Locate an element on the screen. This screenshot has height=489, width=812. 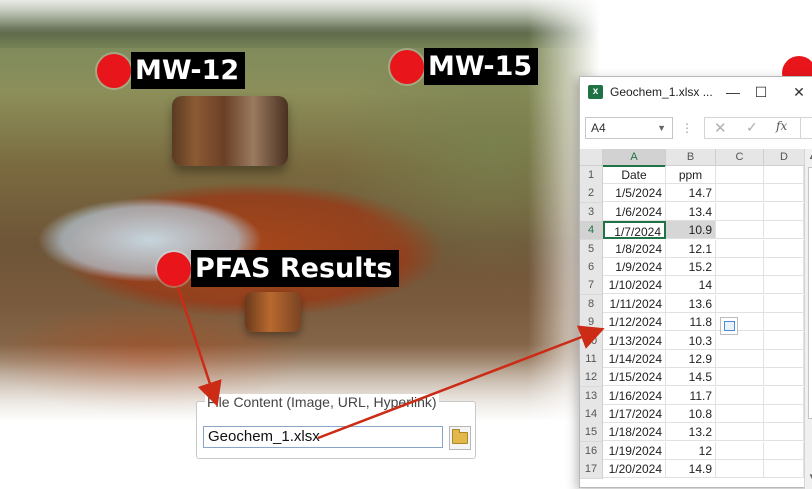
cell: 1/19/2024 is located at coordinates (634, 450).